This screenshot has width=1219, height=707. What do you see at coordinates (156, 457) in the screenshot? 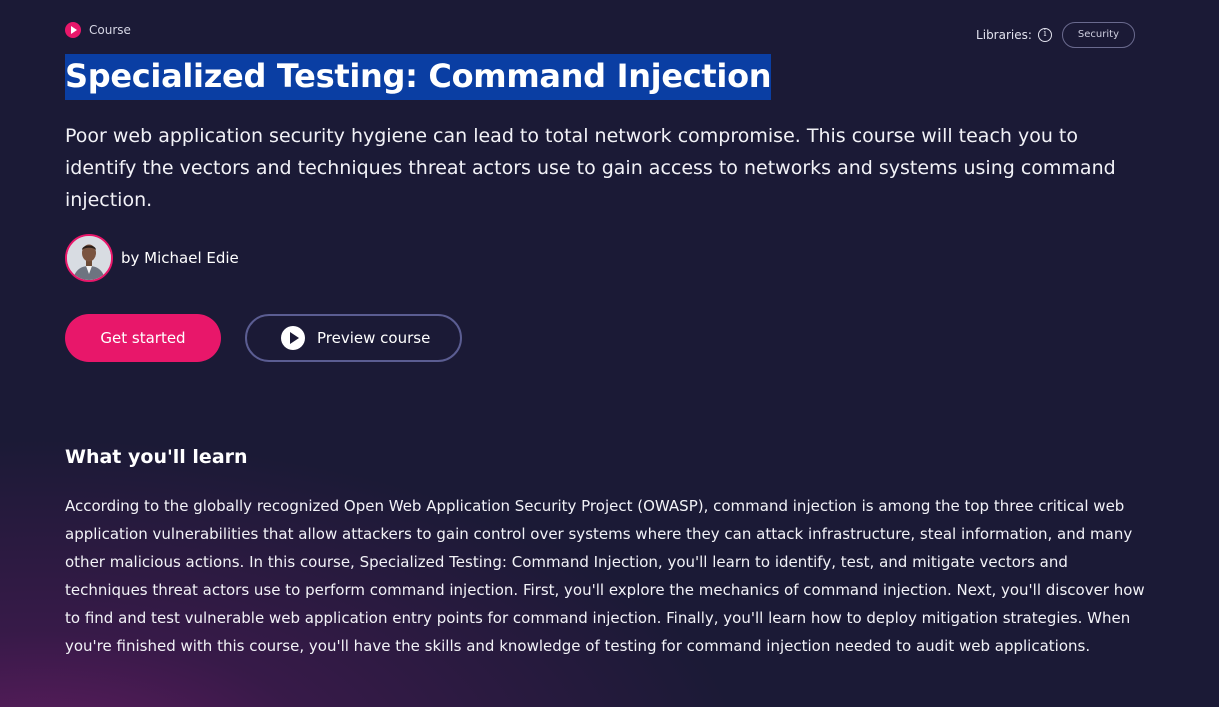
I see `section-heading-what-youll-learn: What you'll learn` at bounding box center [156, 457].